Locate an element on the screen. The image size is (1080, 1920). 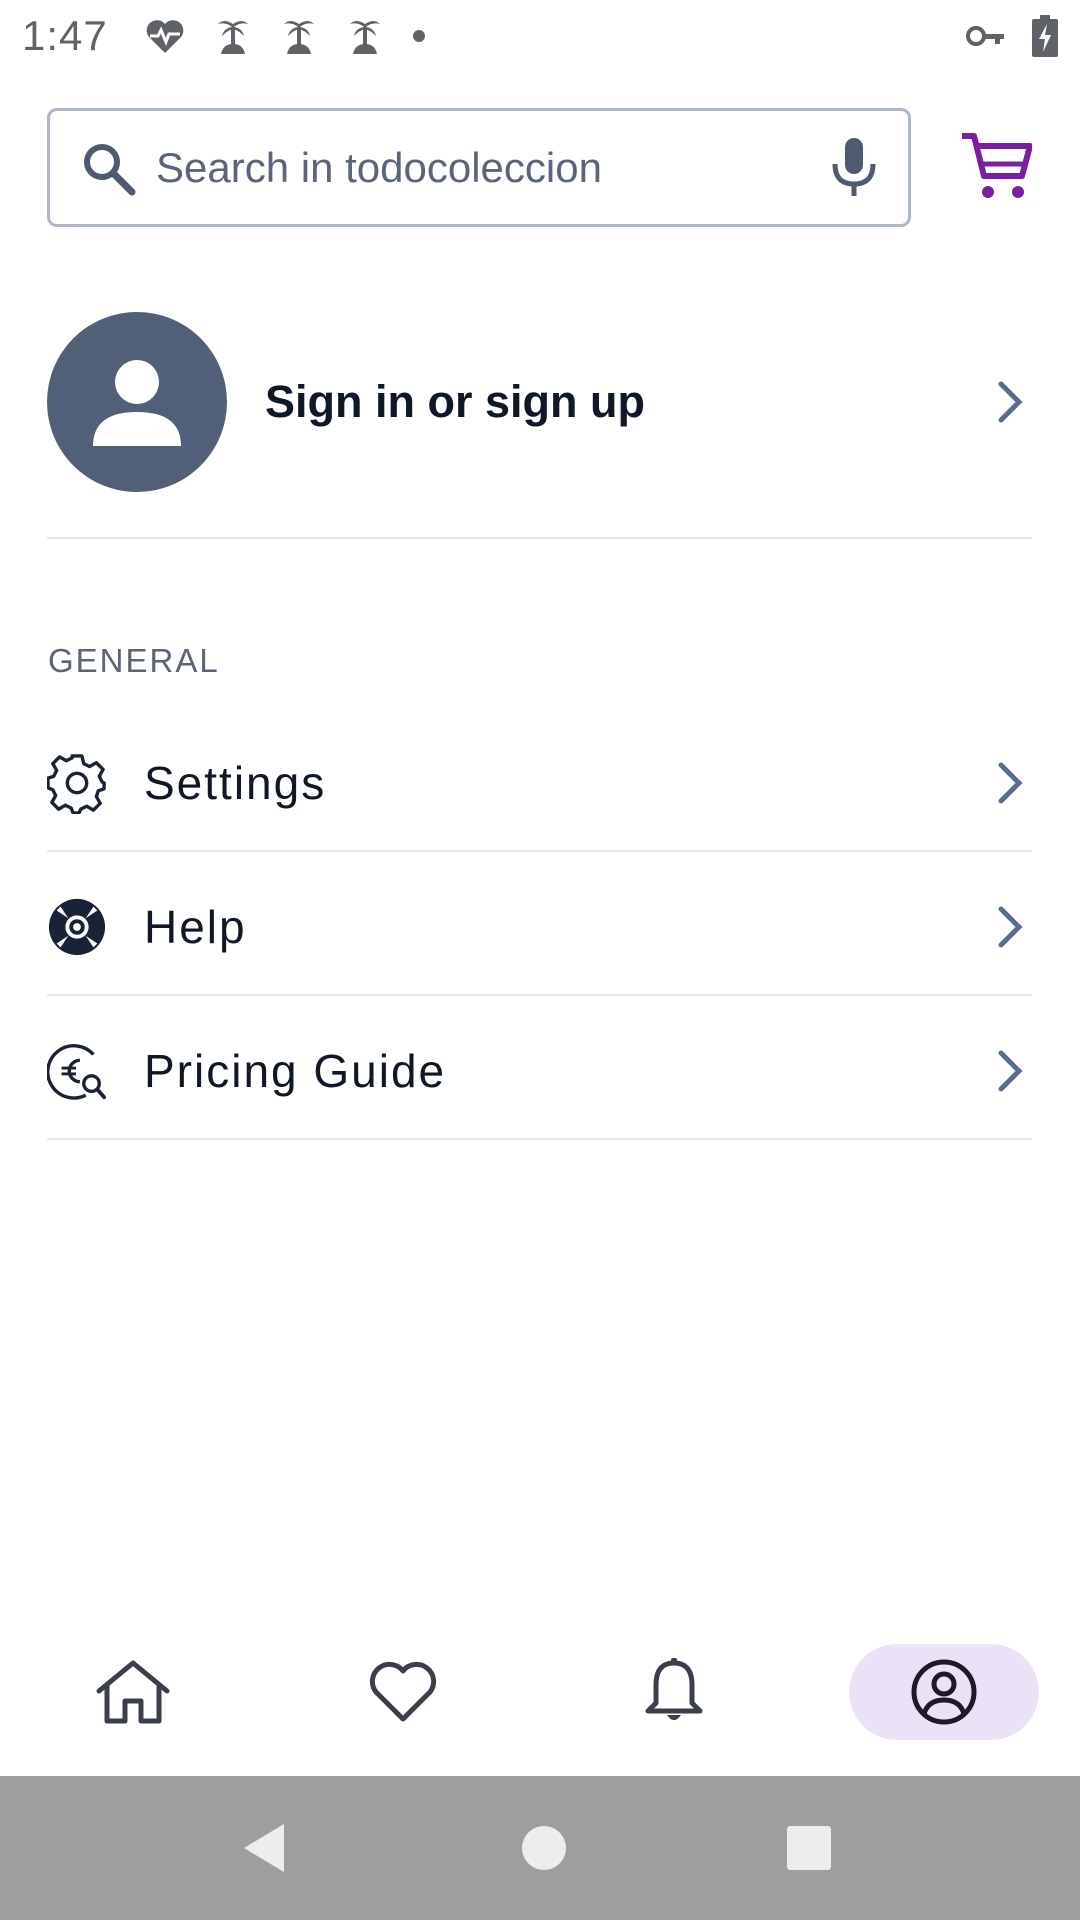
nav-notifications is located at coordinates (674, 1692).